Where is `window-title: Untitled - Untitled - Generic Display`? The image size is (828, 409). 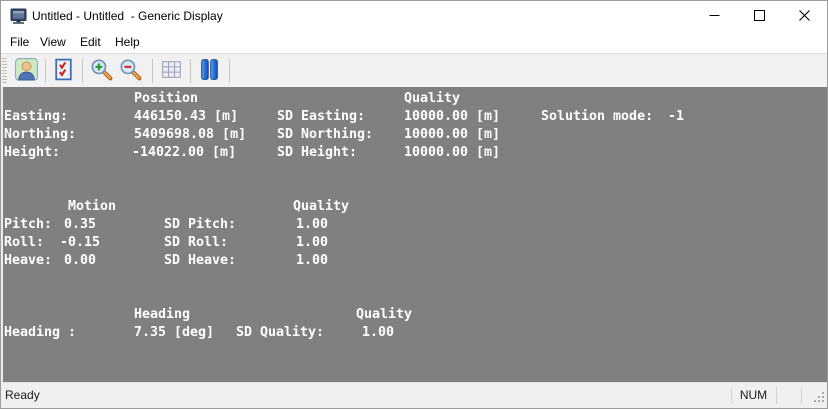
window-title: Untitled - Untitled - Generic Display is located at coordinates (127, 16).